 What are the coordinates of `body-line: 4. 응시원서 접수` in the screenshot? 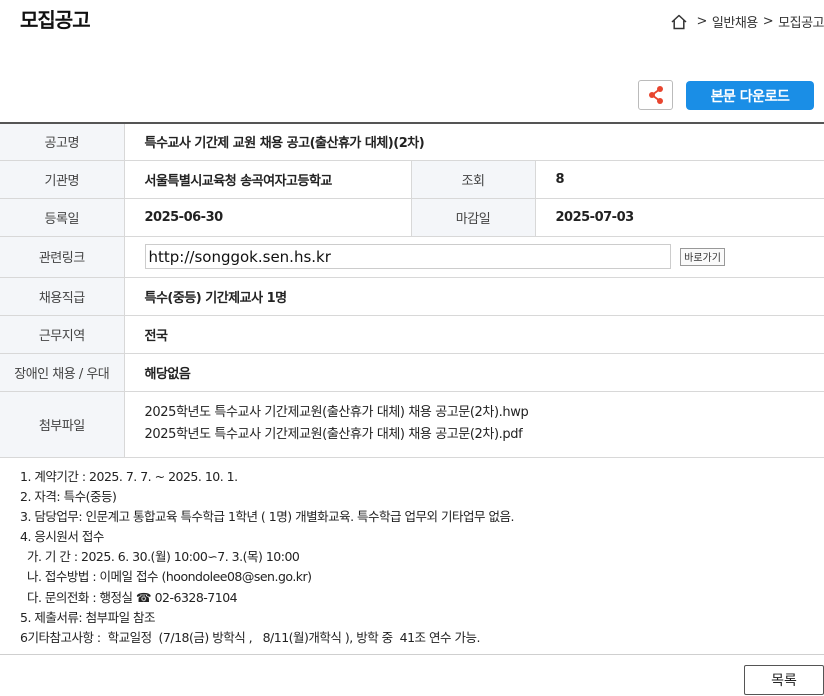 It's located at (62, 537).